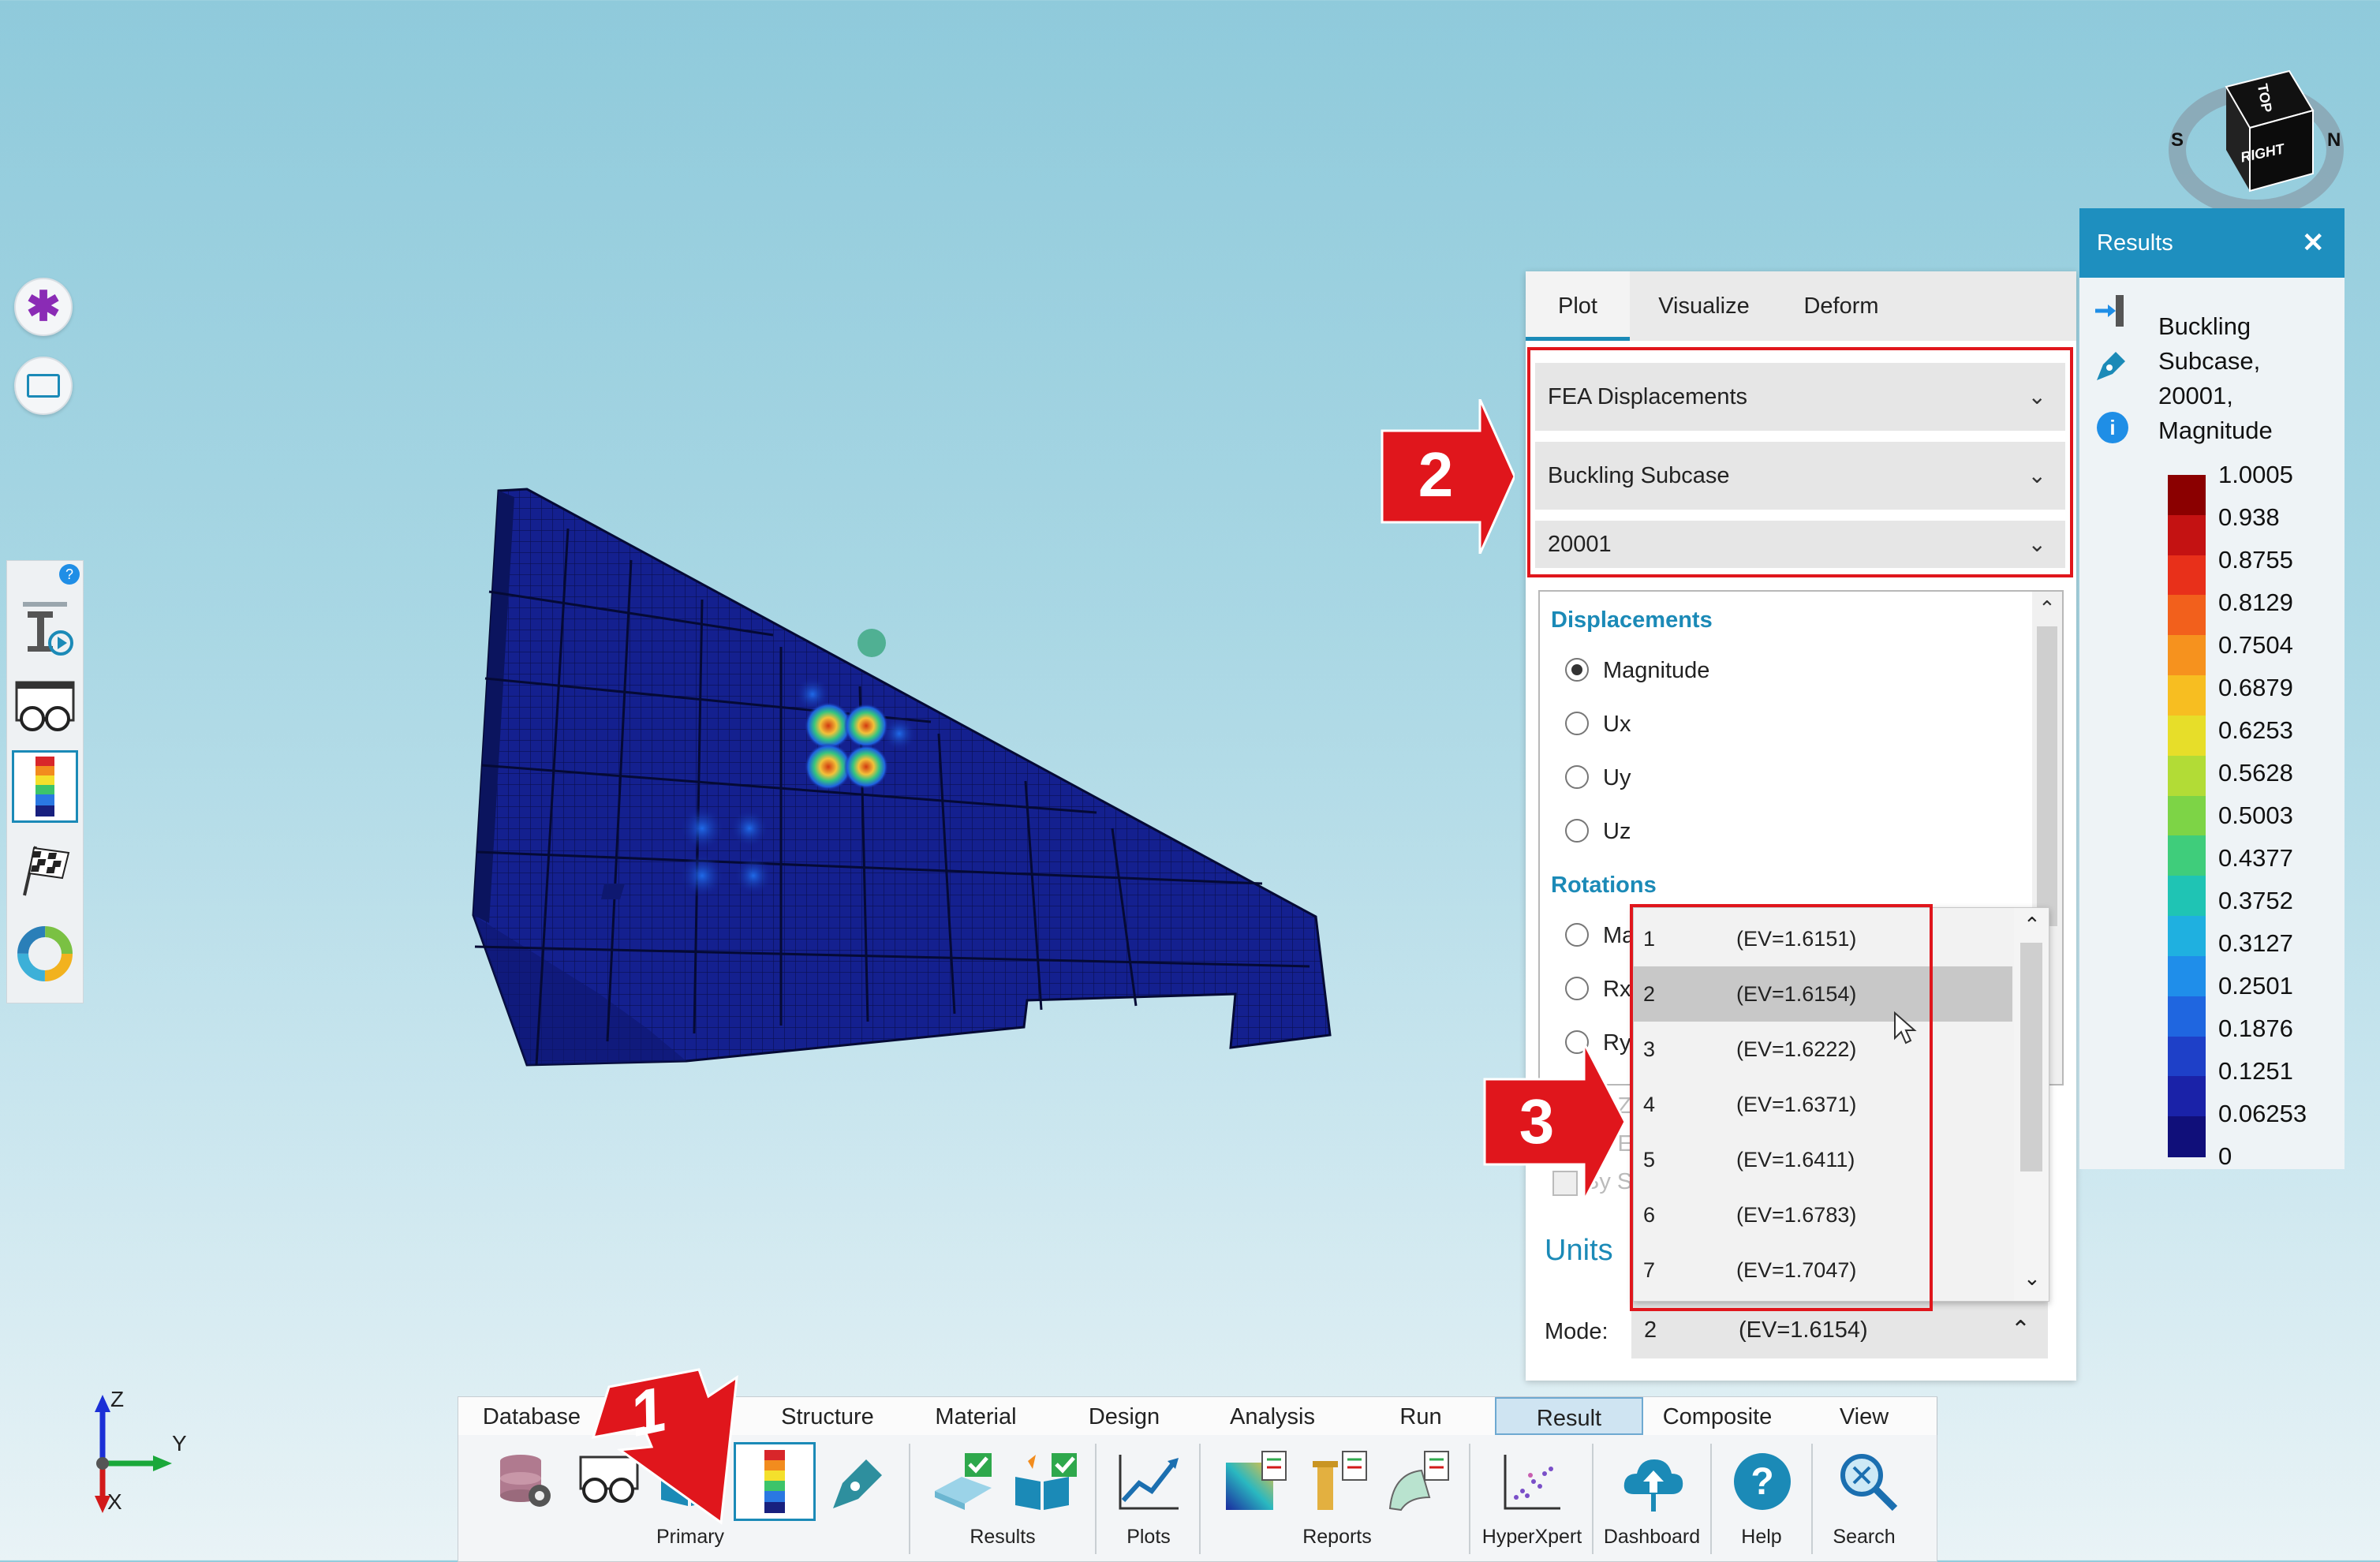 The image size is (2380, 1562). I want to click on scatter-plot-icon, so click(1532, 1482).